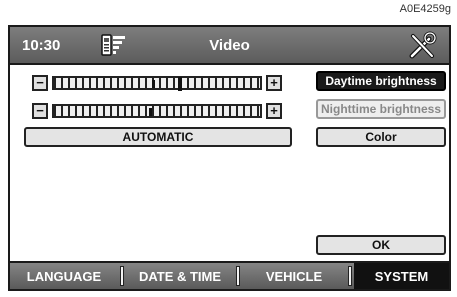 The height and width of the screenshot is (297, 457). Describe the element at coordinates (180, 276) in the screenshot. I see `tab-date-time: DATE & TIME` at that location.